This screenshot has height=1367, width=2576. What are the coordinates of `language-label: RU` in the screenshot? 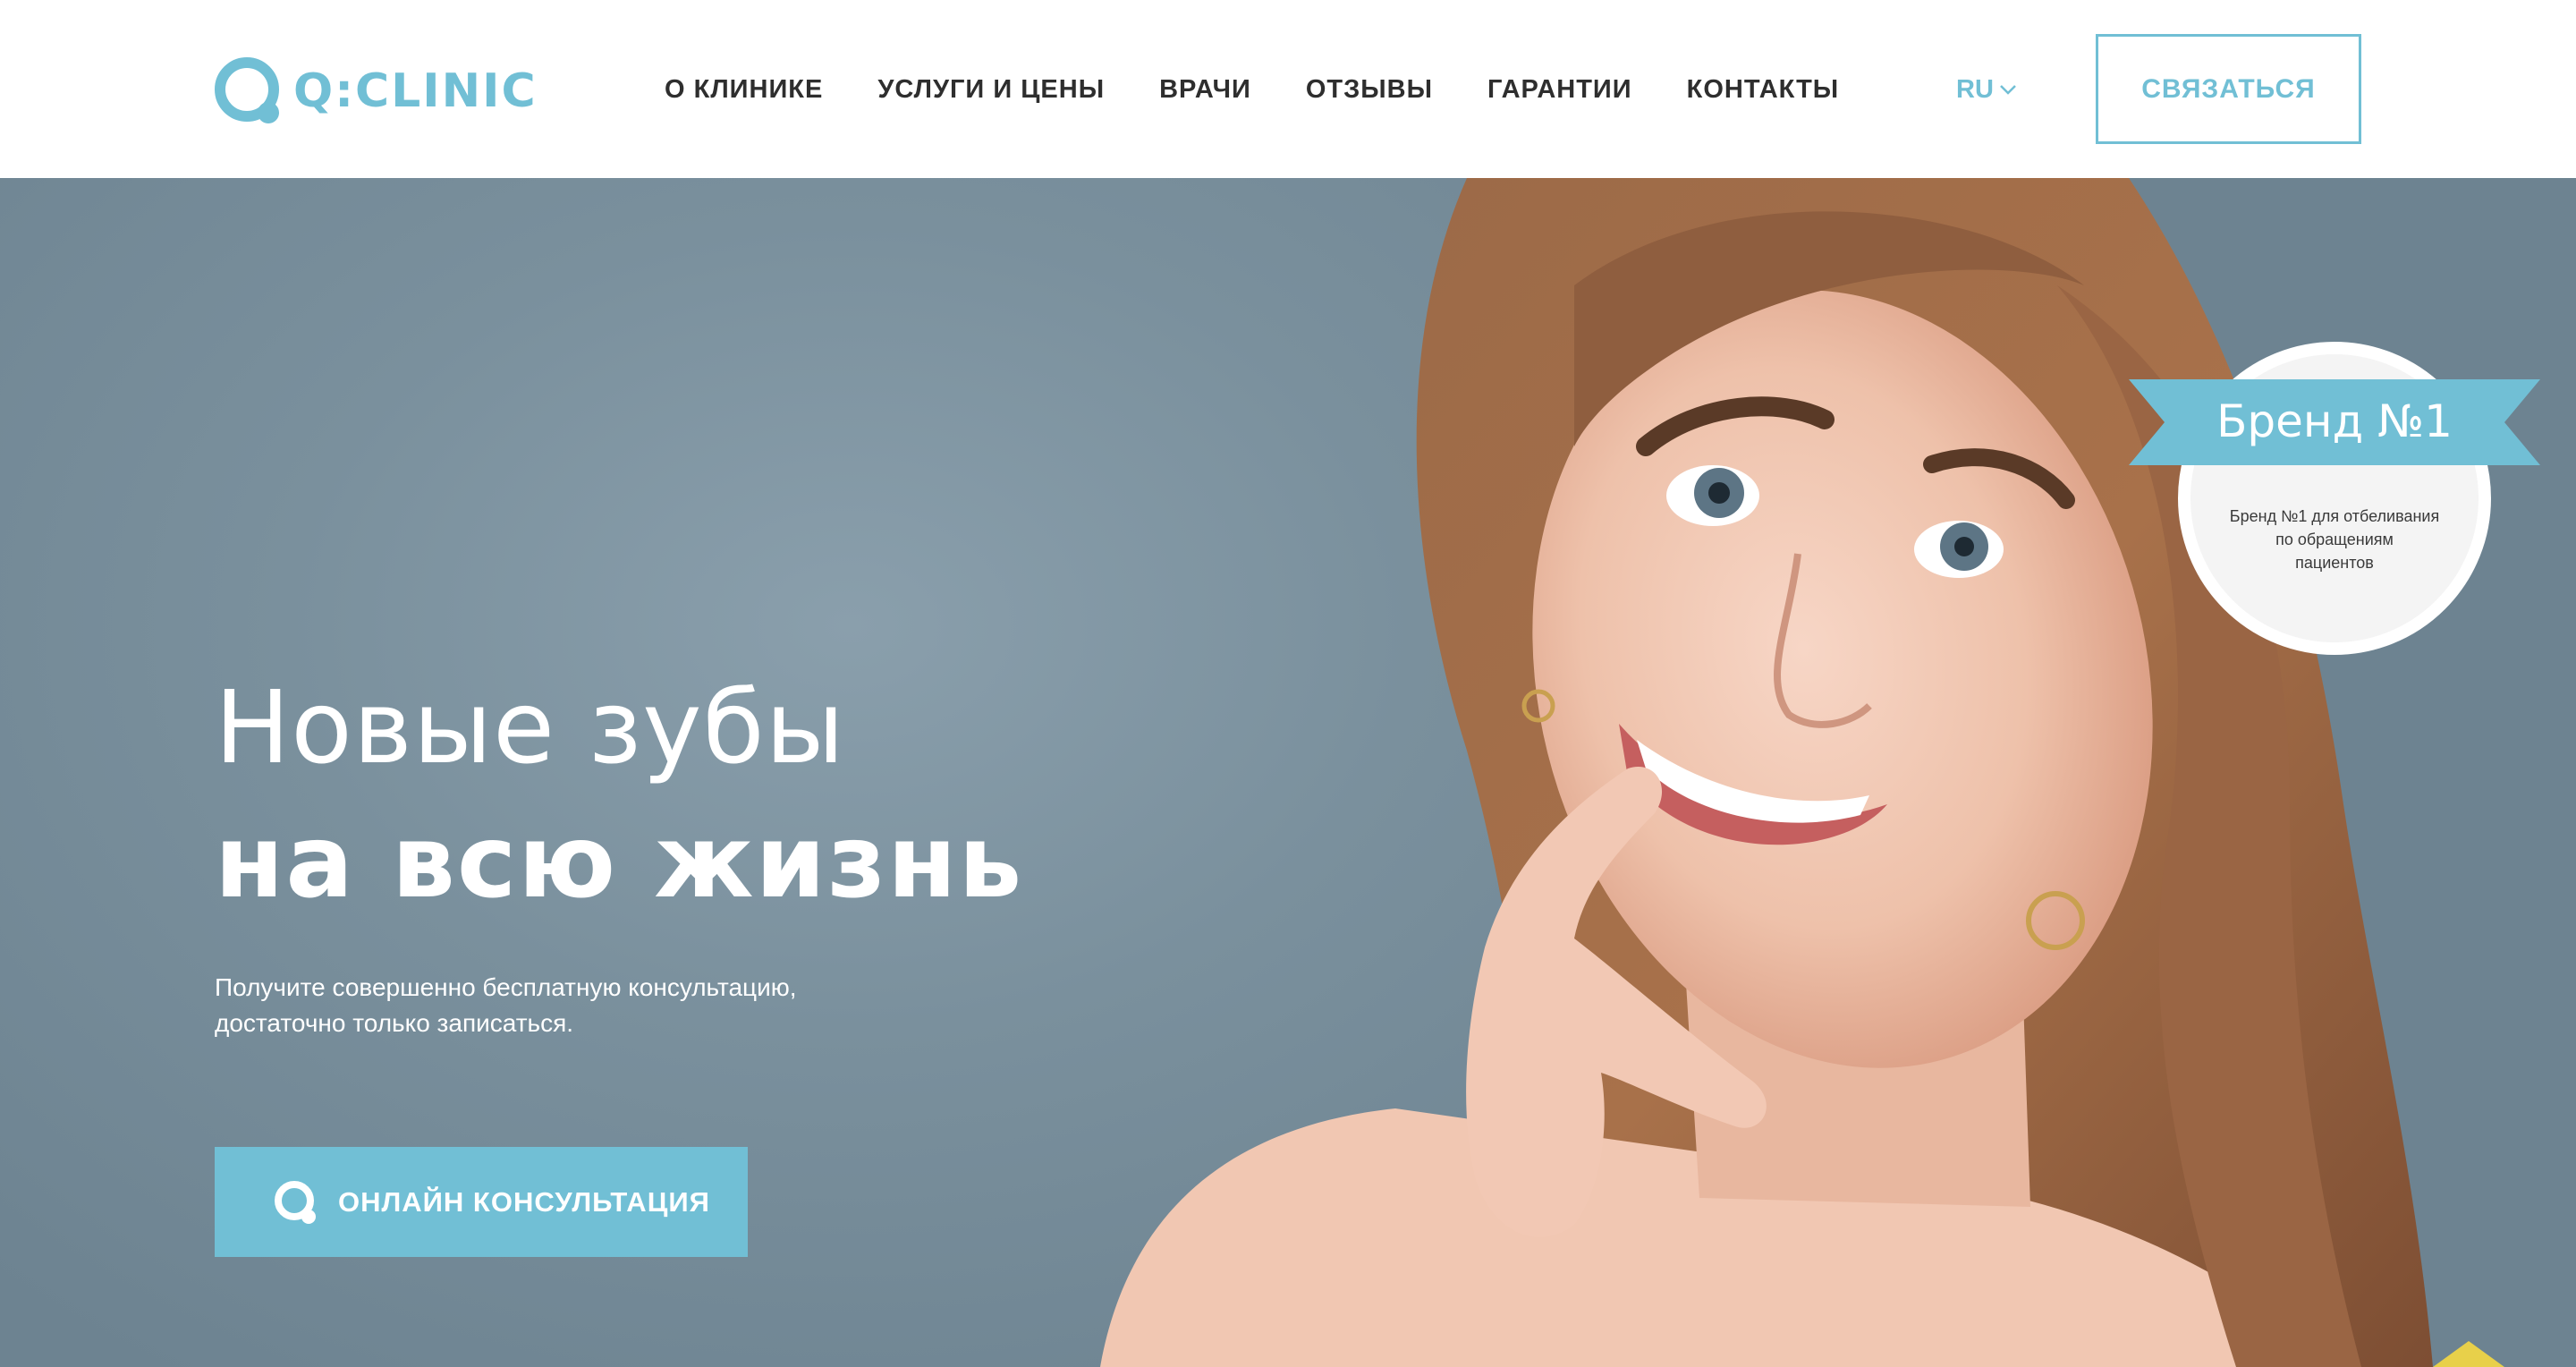 It's located at (1975, 89).